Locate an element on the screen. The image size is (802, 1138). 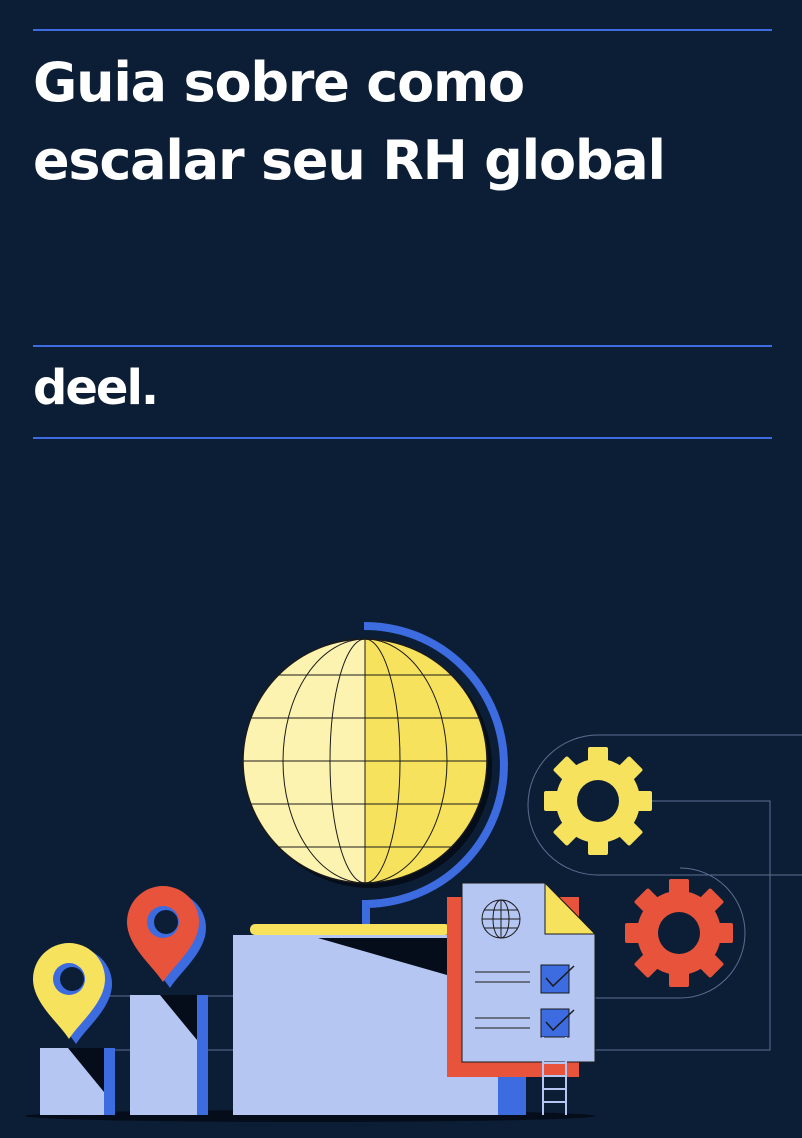
small-box is located at coordinates (77, 1081).